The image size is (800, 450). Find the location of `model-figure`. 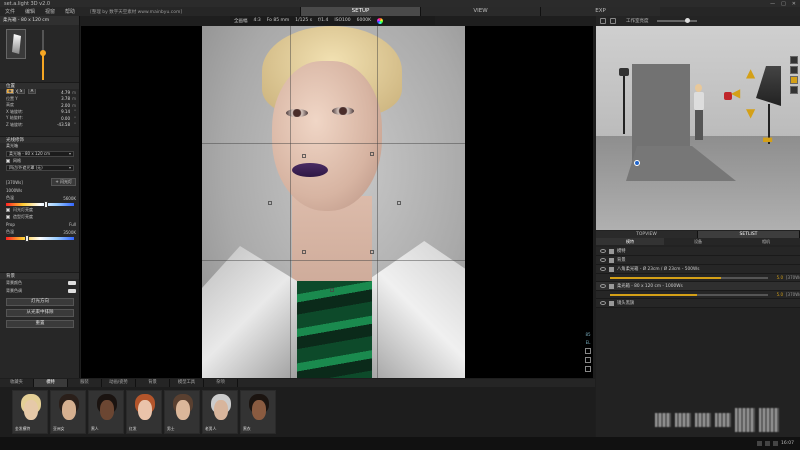

model-figure is located at coordinates (699, 114).